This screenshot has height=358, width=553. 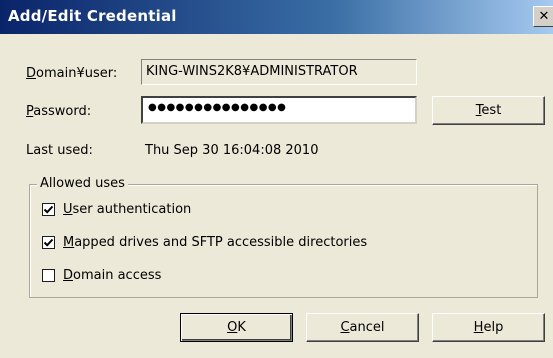 I want to click on cancel-button: Cancel, so click(x=362, y=327).